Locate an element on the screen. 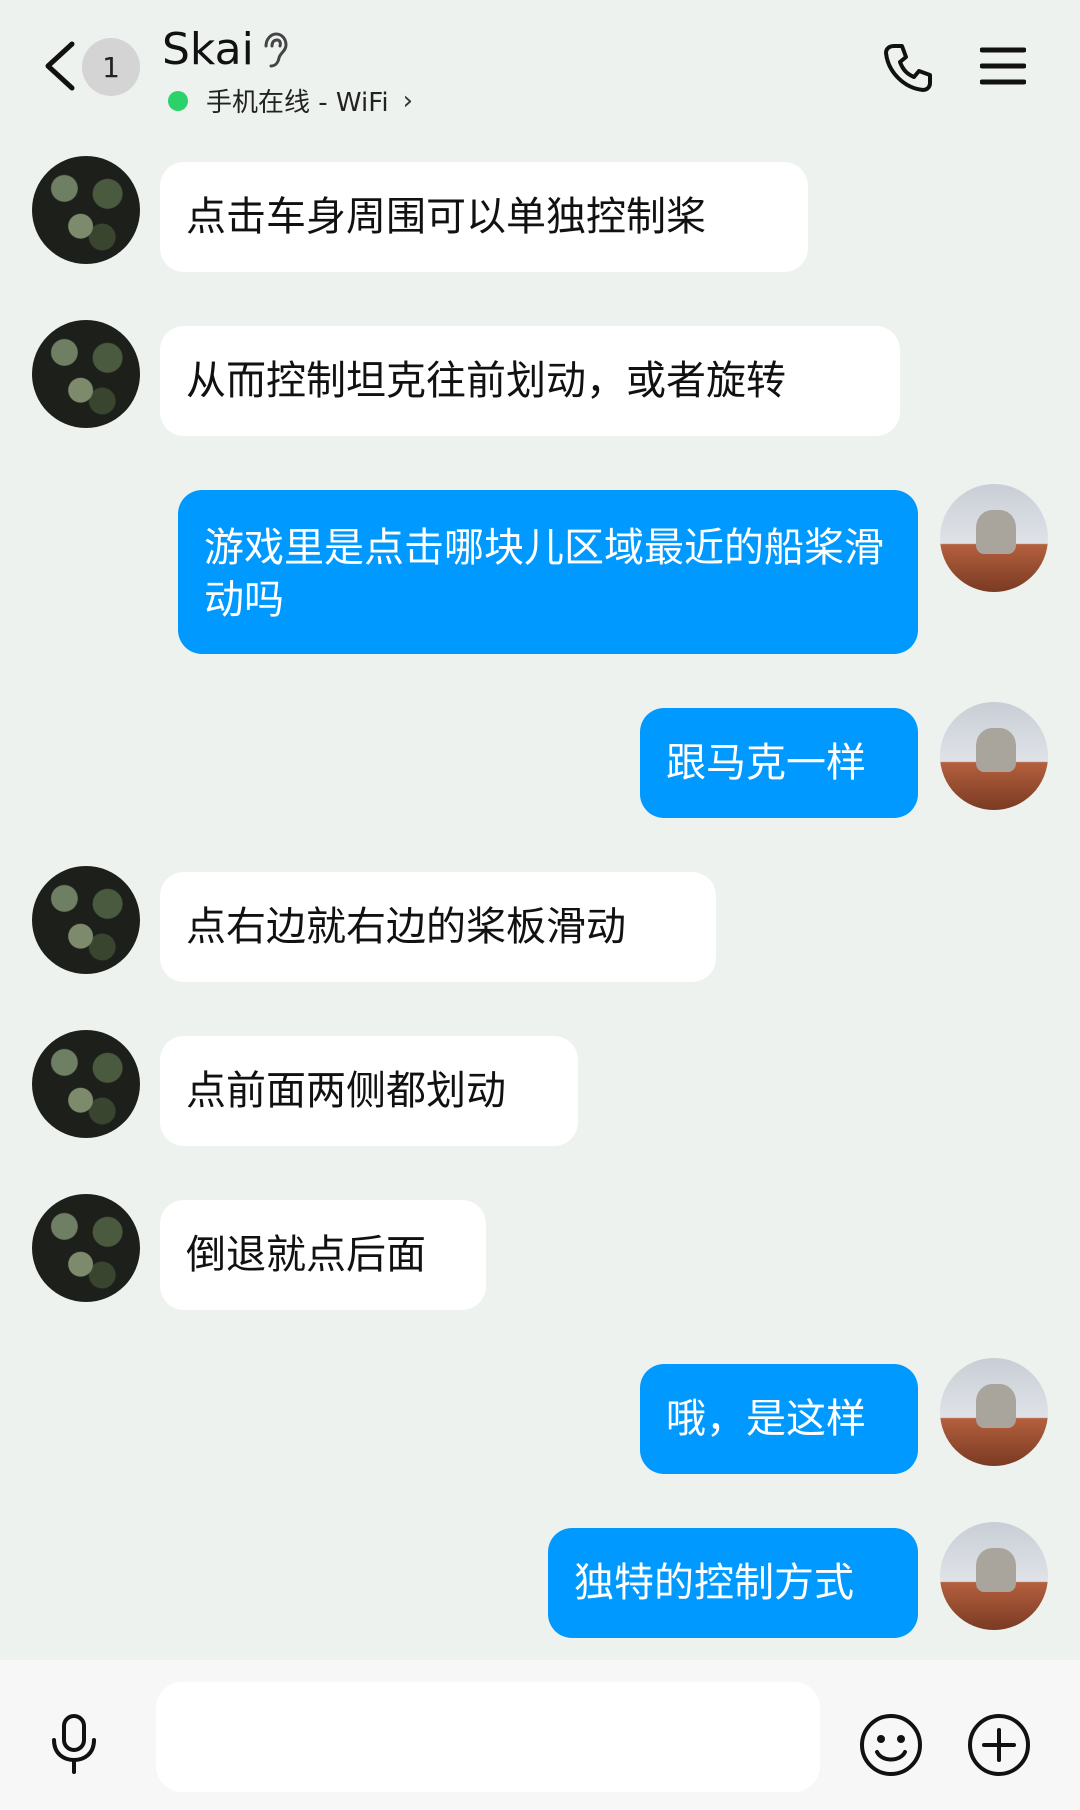 This screenshot has width=1080, height=1810. plus-icon is located at coordinates (999, 1745).